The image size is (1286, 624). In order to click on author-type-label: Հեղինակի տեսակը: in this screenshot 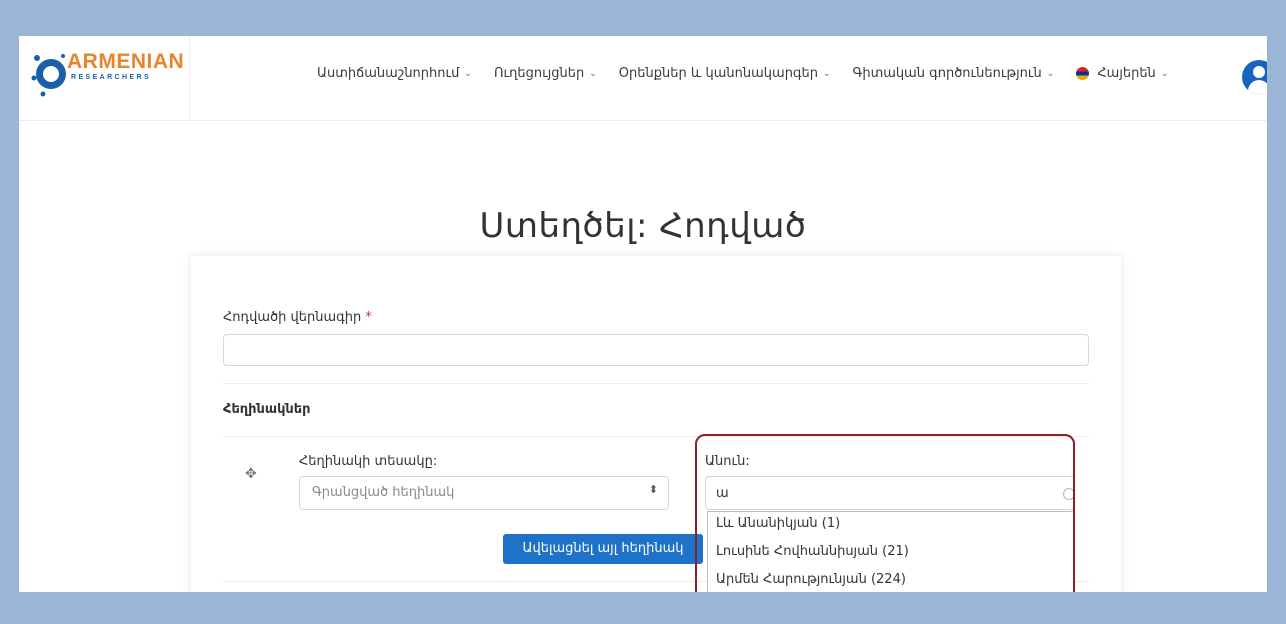, I will do `click(368, 461)`.